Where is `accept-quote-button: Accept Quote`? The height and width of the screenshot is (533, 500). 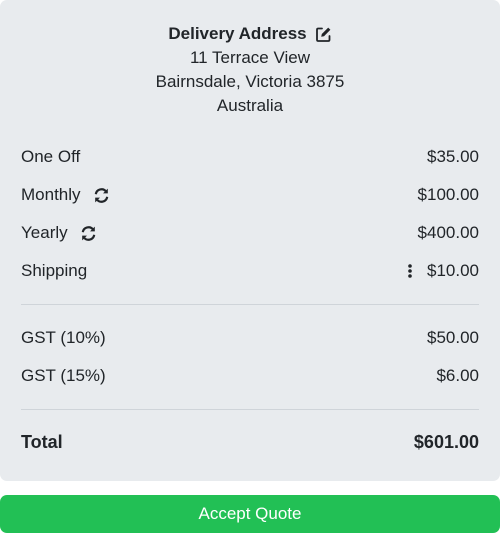 accept-quote-button: Accept Quote is located at coordinates (250, 514).